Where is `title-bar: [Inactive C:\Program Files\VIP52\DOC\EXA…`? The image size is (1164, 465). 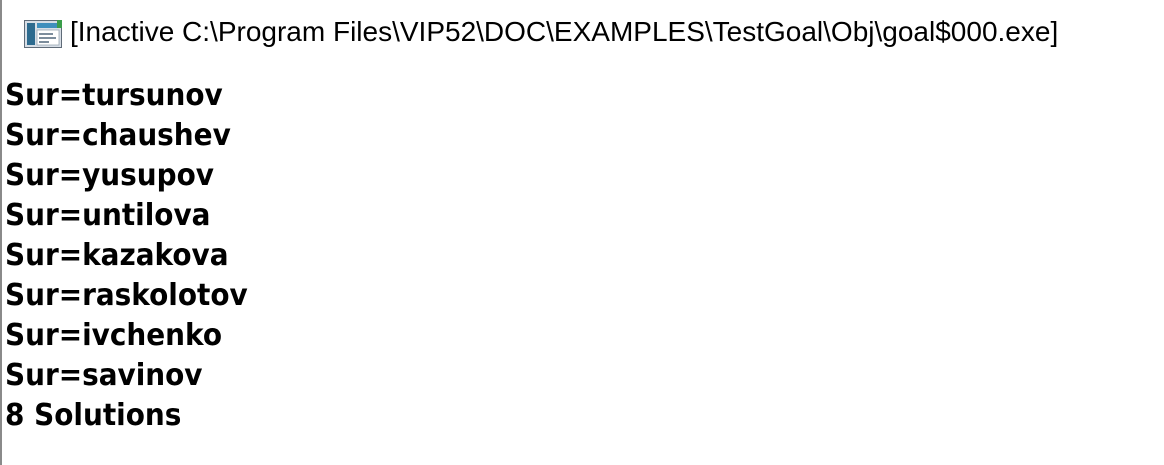
title-bar: [Inactive C:\Program Files\VIP52\DOC\EXA… is located at coordinates (582, 31).